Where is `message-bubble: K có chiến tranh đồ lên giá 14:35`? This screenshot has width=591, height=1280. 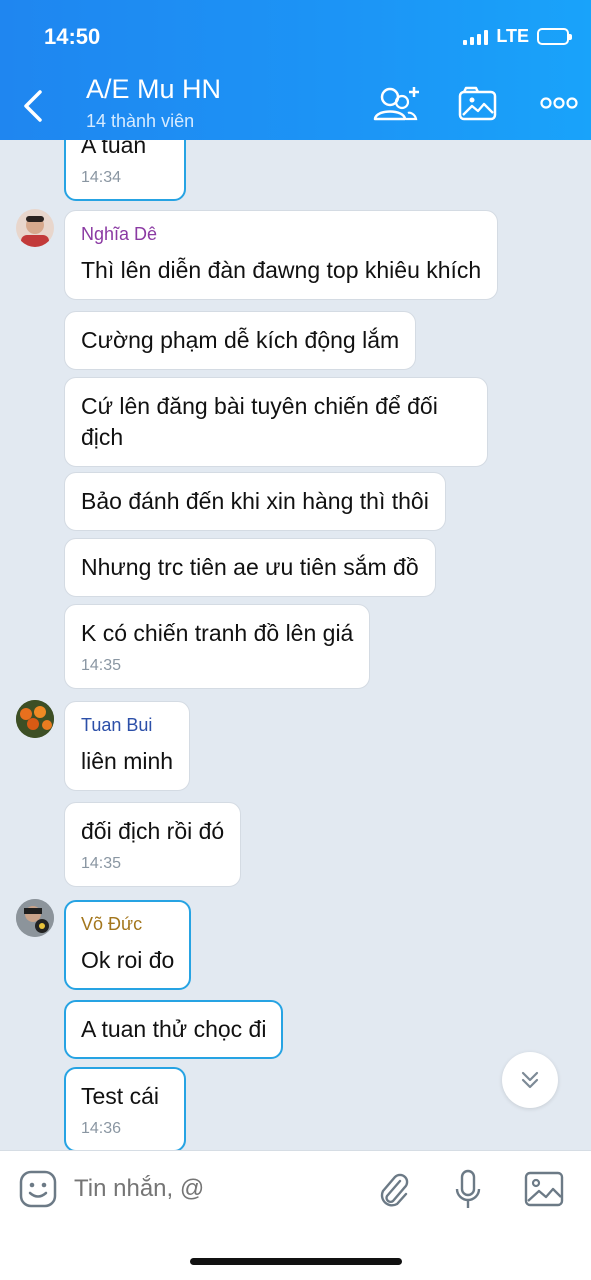 message-bubble: K có chiến tranh đồ lên giá 14:35 is located at coordinates (217, 646).